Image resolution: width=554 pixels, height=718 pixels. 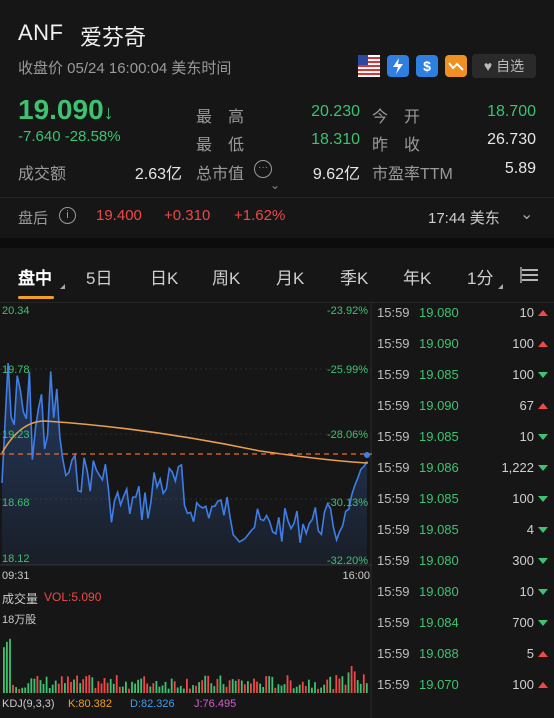 What do you see at coordinates (396, 117) in the screenshot?
I see `open-label: 今 开` at bounding box center [396, 117].